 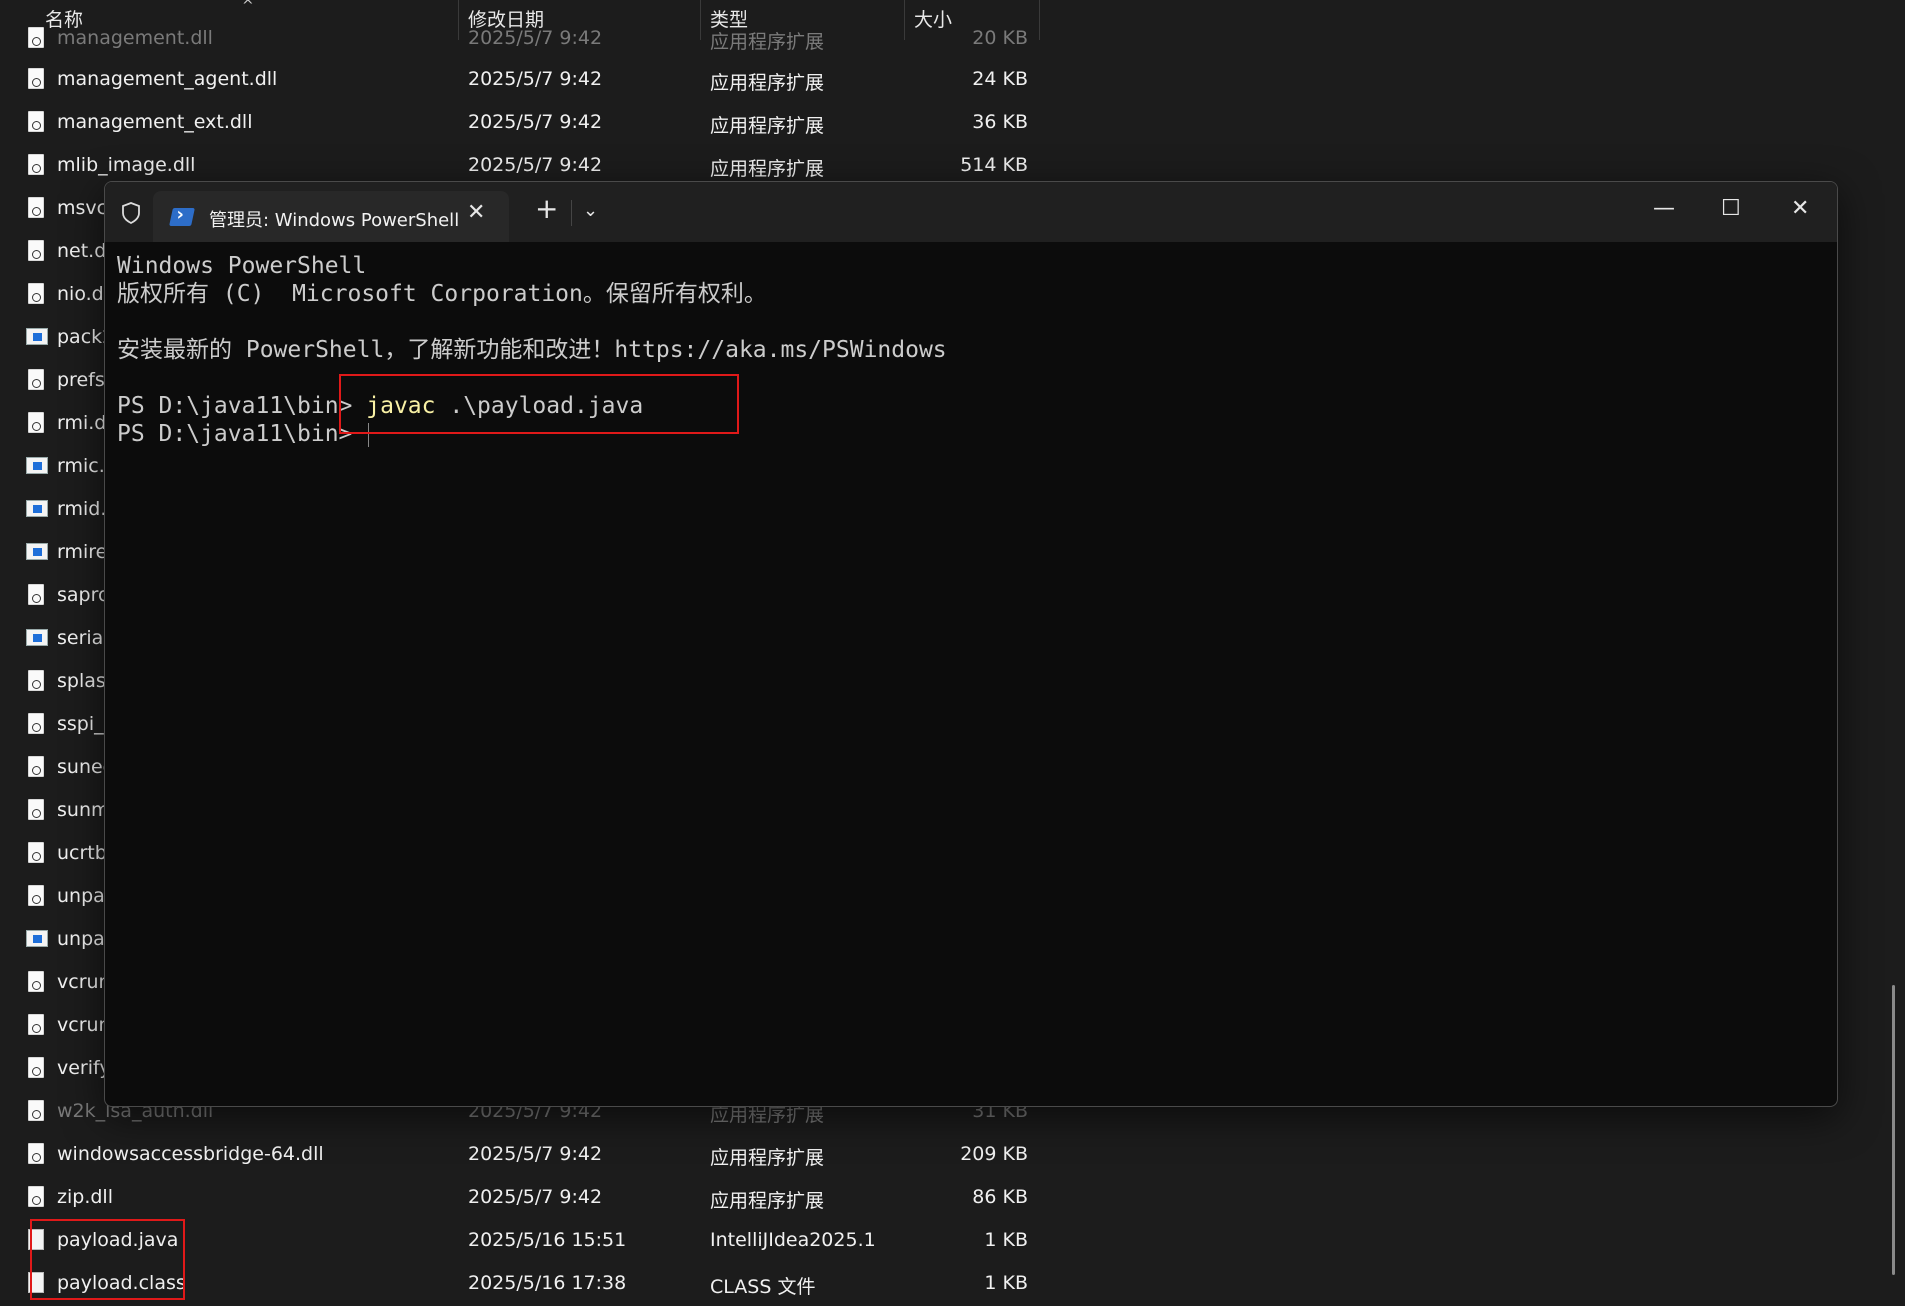 I want to click on tab-powershell: 管理员: Windows PowerShell ✕, so click(x=331, y=216).